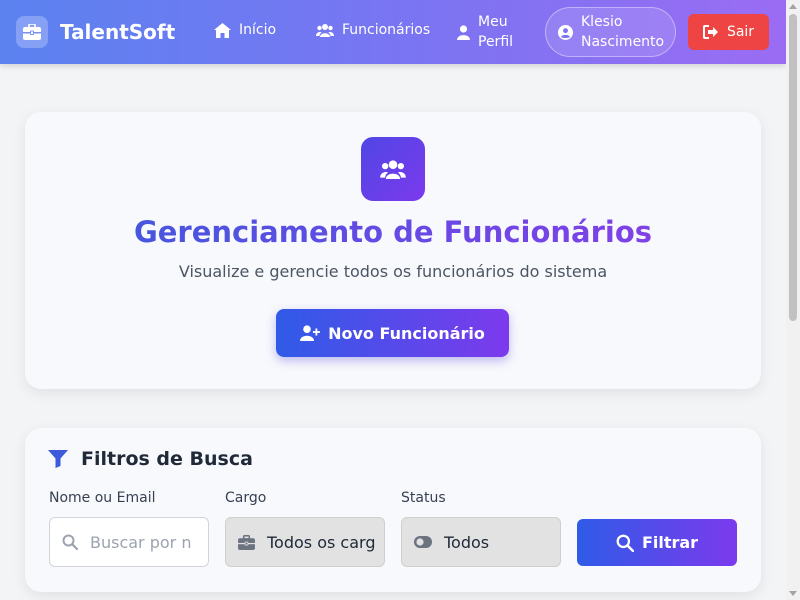 The height and width of the screenshot is (600, 800). I want to click on status-filter-label: Status, so click(423, 498).